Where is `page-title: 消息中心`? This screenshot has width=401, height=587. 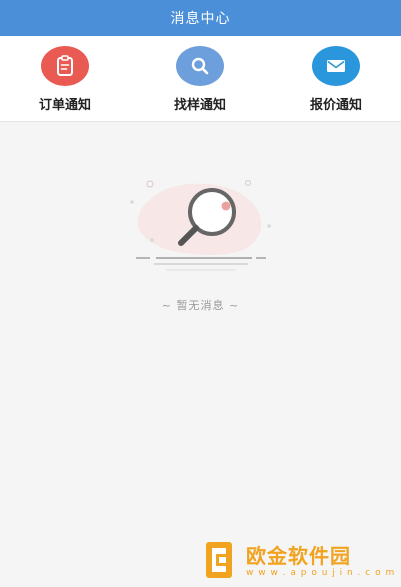
page-title: 消息中心 is located at coordinates (200, 19).